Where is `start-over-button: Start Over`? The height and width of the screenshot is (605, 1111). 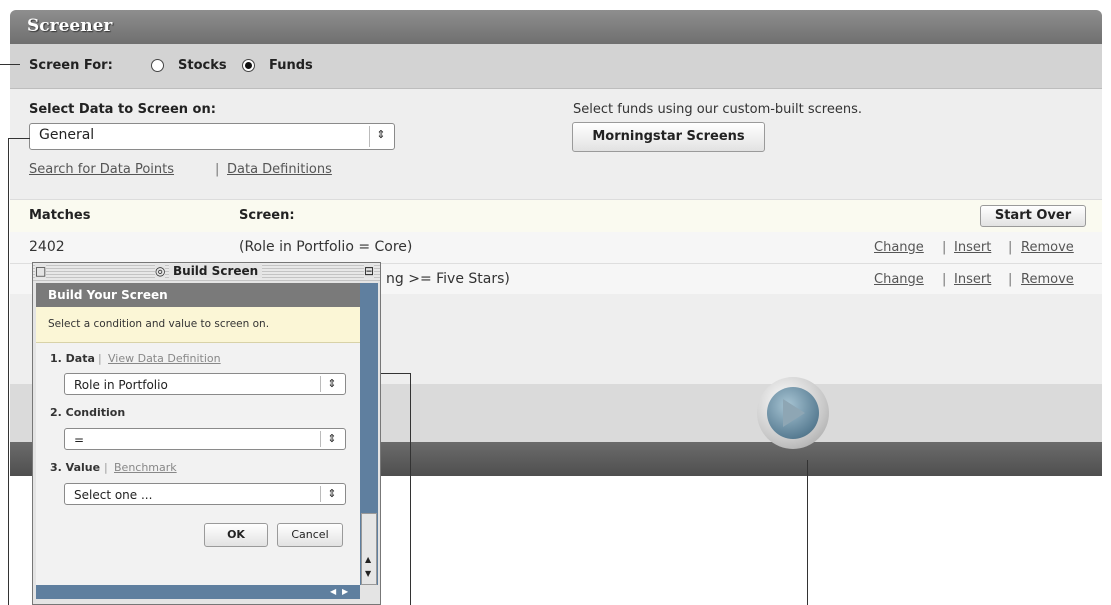 start-over-button: Start Over is located at coordinates (1033, 216).